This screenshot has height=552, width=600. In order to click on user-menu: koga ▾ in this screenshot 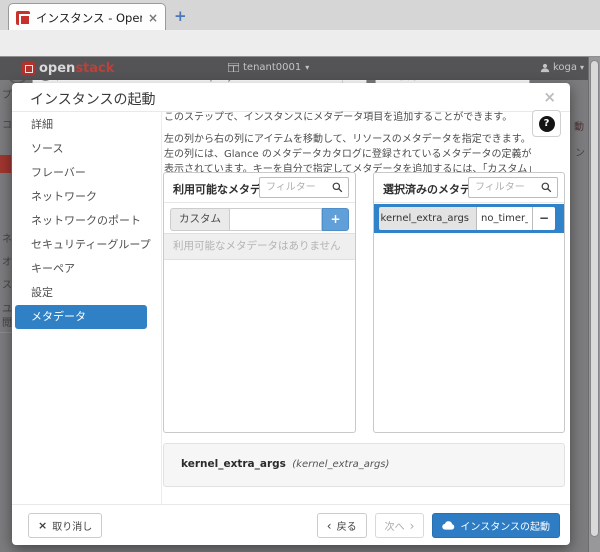, I will do `click(562, 67)`.